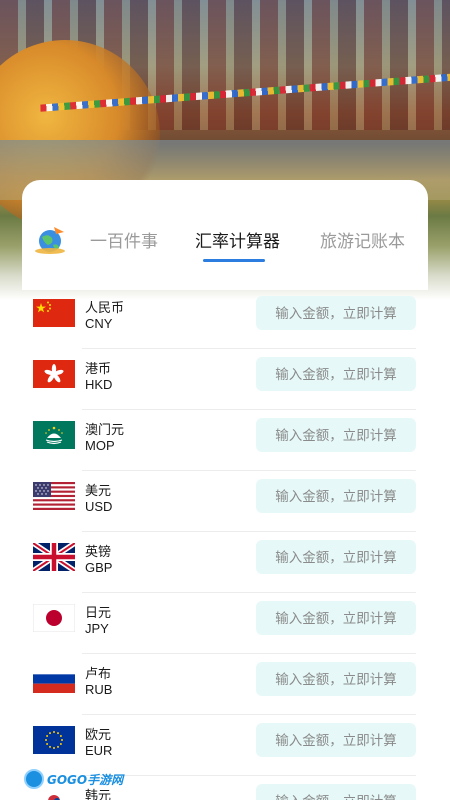 The height and width of the screenshot is (800, 450). What do you see at coordinates (54, 679) in the screenshot?
I see `russia-flag-icon` at bounding box center [54, 679].